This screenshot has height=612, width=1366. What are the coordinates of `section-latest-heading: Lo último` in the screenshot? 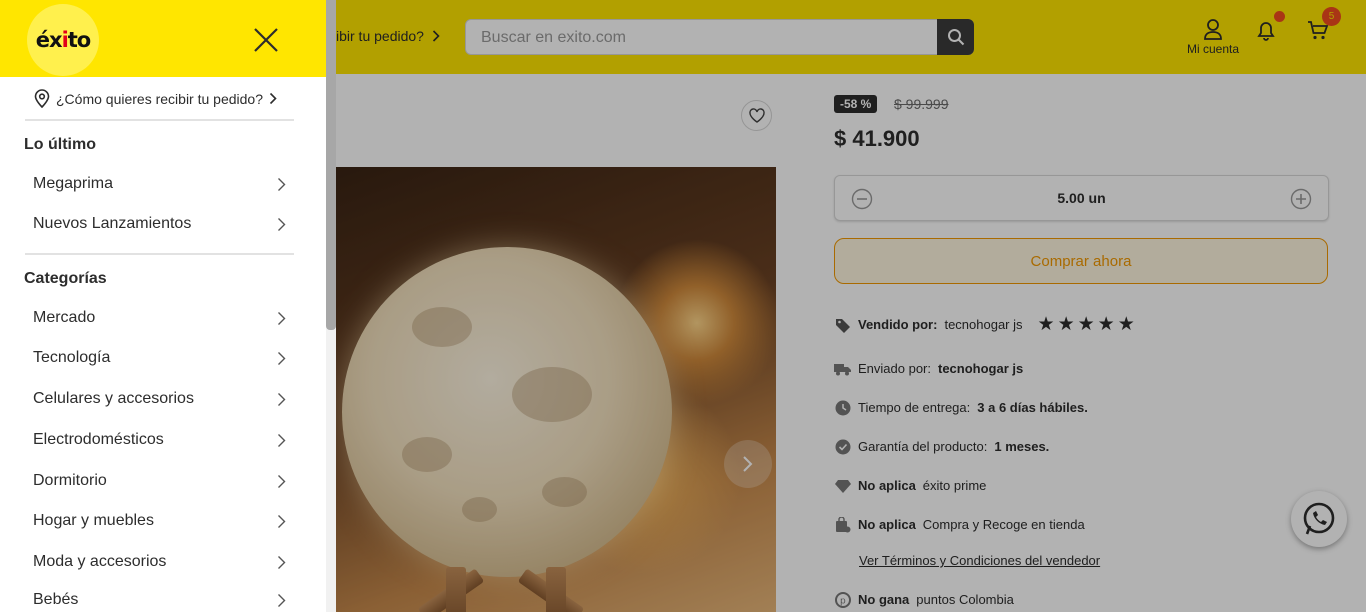 It's located at (60, 144).